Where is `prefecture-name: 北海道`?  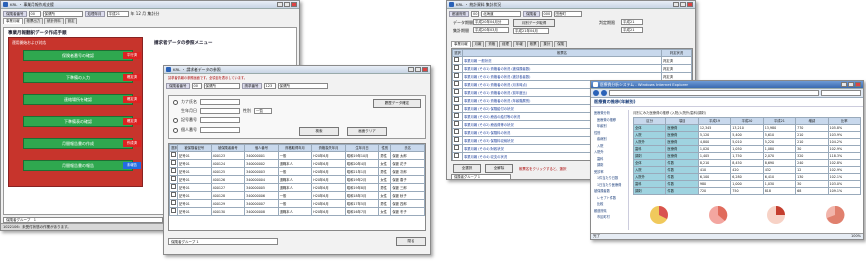 prefecture-name: 北海道 is located at coordinates (501, 13).